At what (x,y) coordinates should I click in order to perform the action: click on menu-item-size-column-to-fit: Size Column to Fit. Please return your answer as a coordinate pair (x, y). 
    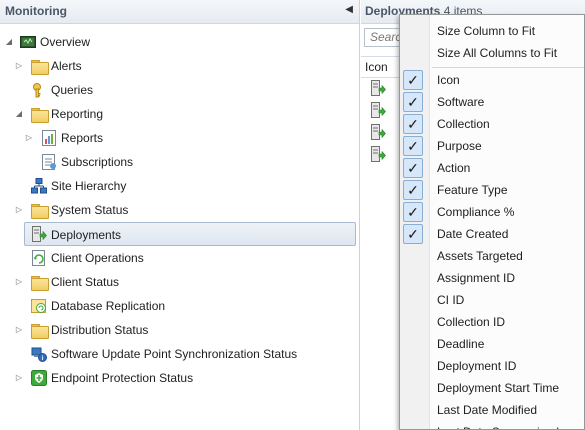
    Looking at the image, I should click on (492, 31).